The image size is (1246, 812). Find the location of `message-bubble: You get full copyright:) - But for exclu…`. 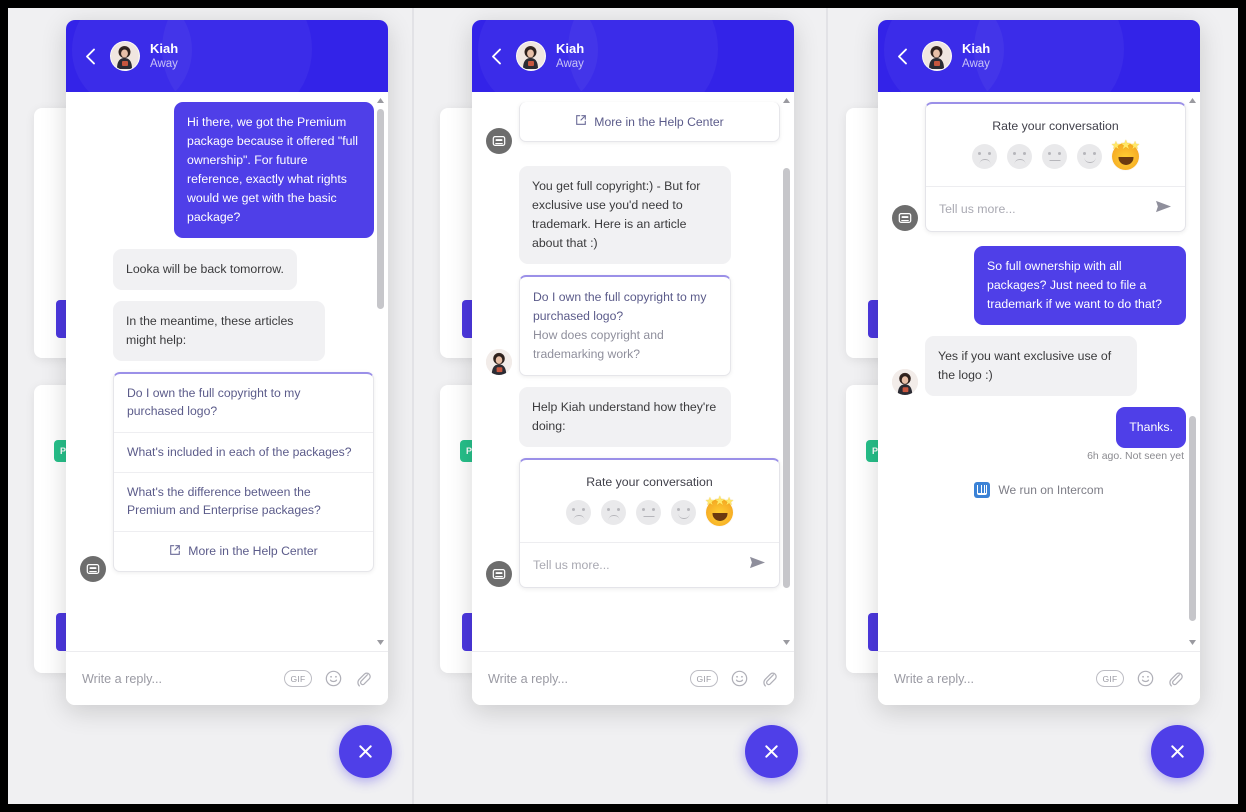

message-bubble: You get full copyright:) - But for exclu… is located at coordinates (625, 215).